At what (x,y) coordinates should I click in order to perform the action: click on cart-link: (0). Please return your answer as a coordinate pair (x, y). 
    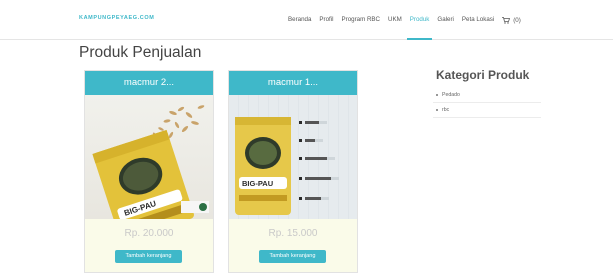
    Looking at the image, I should click on (511, 20).